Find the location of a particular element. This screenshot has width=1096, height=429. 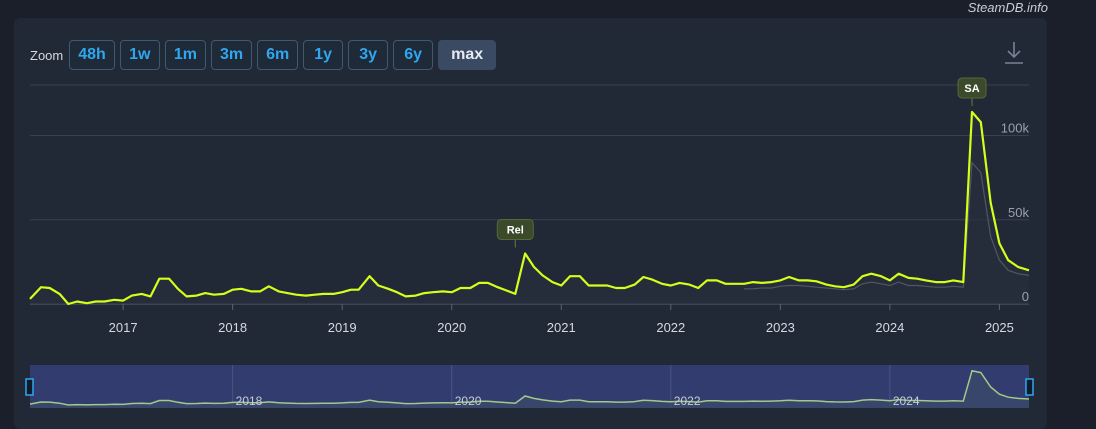

navigator-year-label-0: 2018 is located at coordinates (249, 401).